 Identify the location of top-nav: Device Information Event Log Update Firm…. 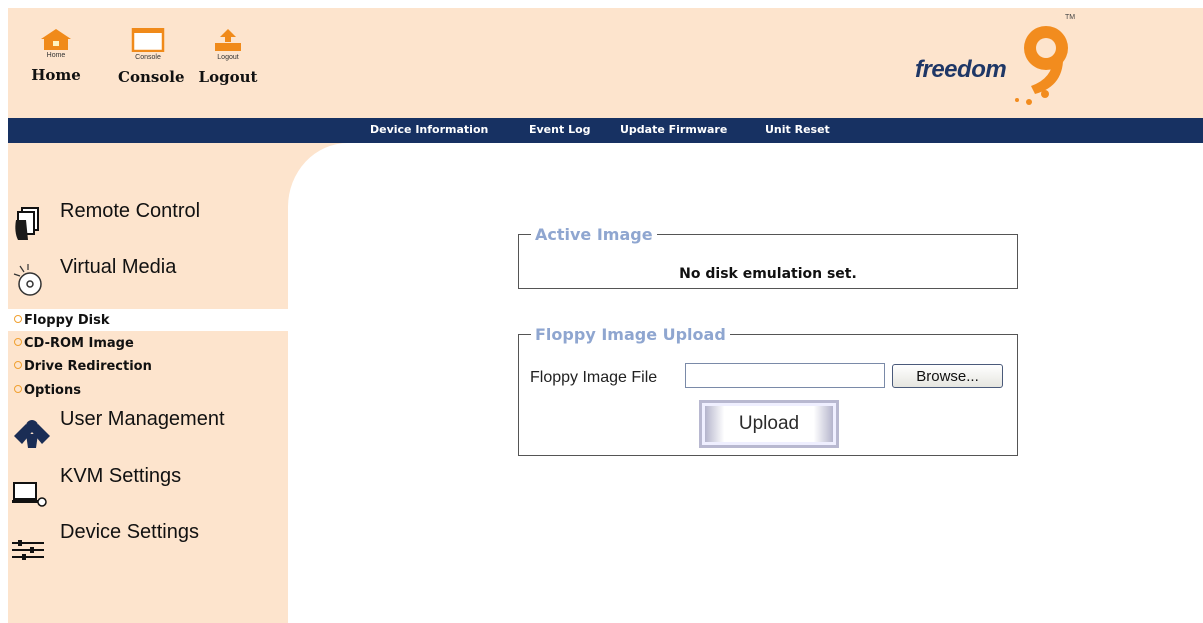
(605, 130).